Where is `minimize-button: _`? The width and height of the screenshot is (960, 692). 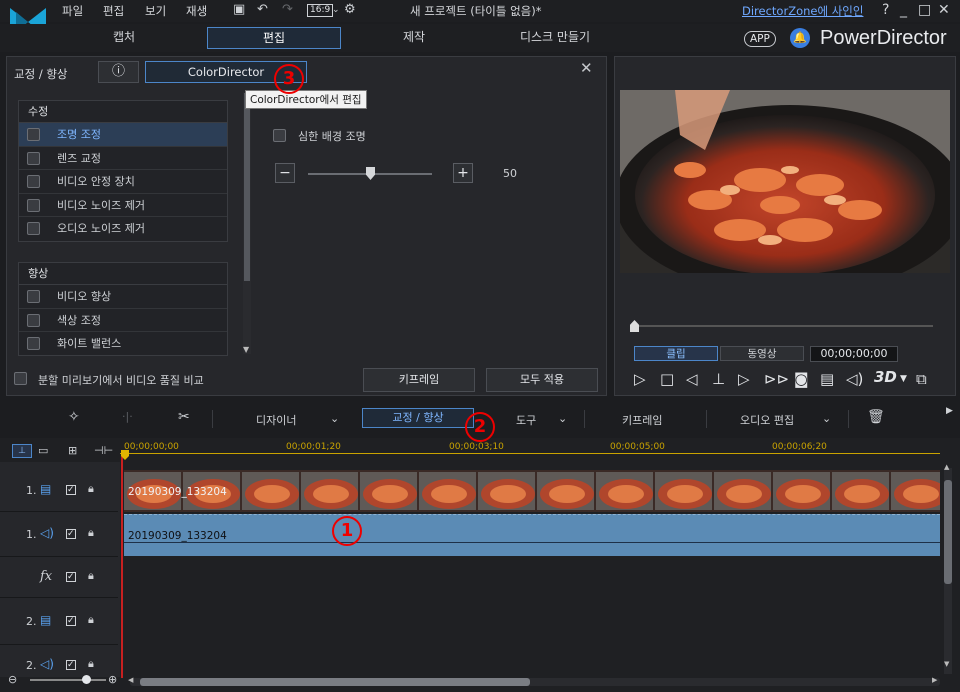
minimize-button: _ is located at coordinates (903, 10).